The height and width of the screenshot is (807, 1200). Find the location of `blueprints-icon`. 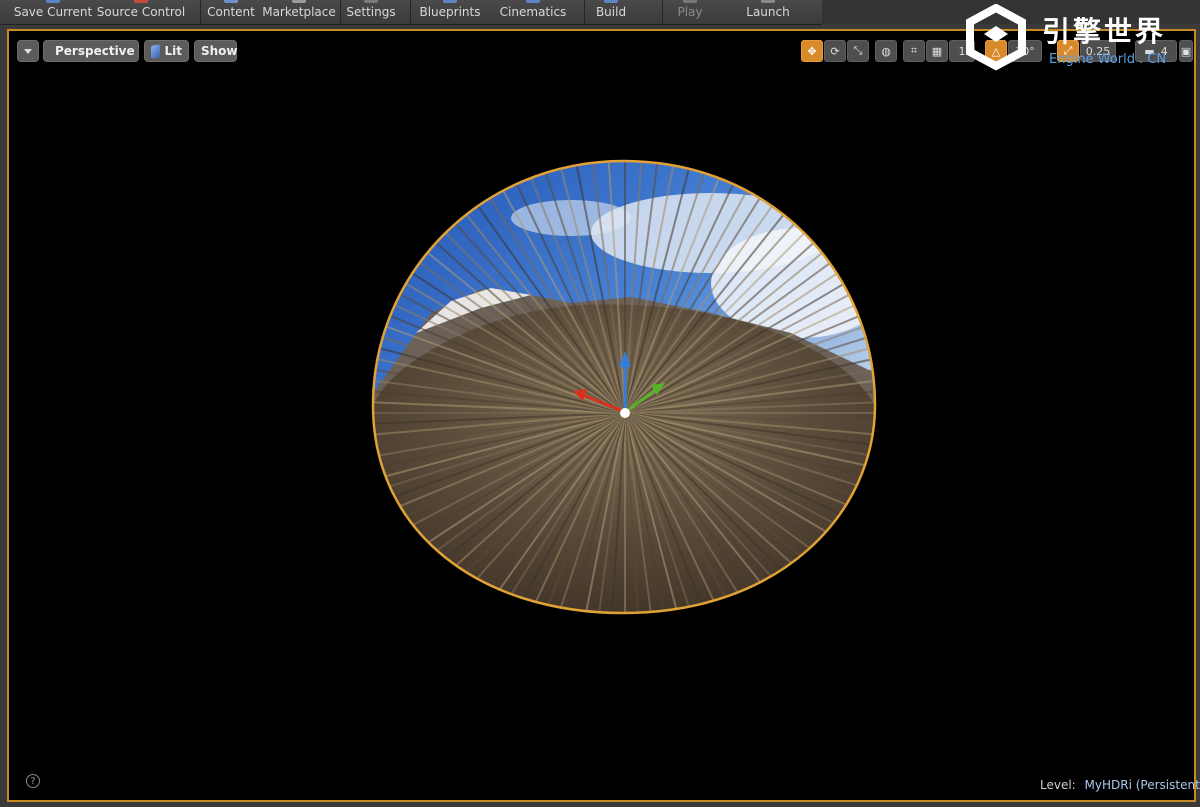

blueprints-icon is located at coordinates (450, 1).